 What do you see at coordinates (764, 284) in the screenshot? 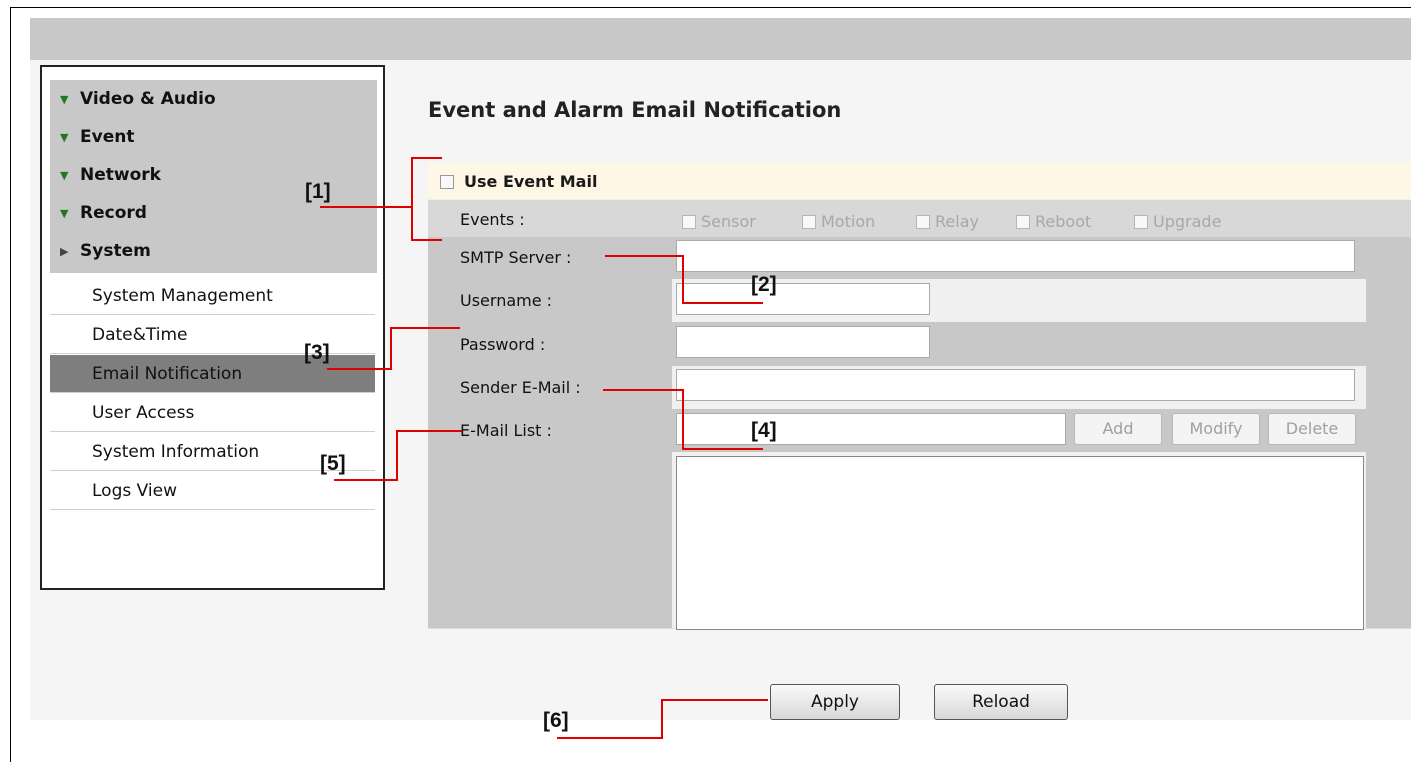
I see `callout-2: [2]` at bounding box center [764, 284].